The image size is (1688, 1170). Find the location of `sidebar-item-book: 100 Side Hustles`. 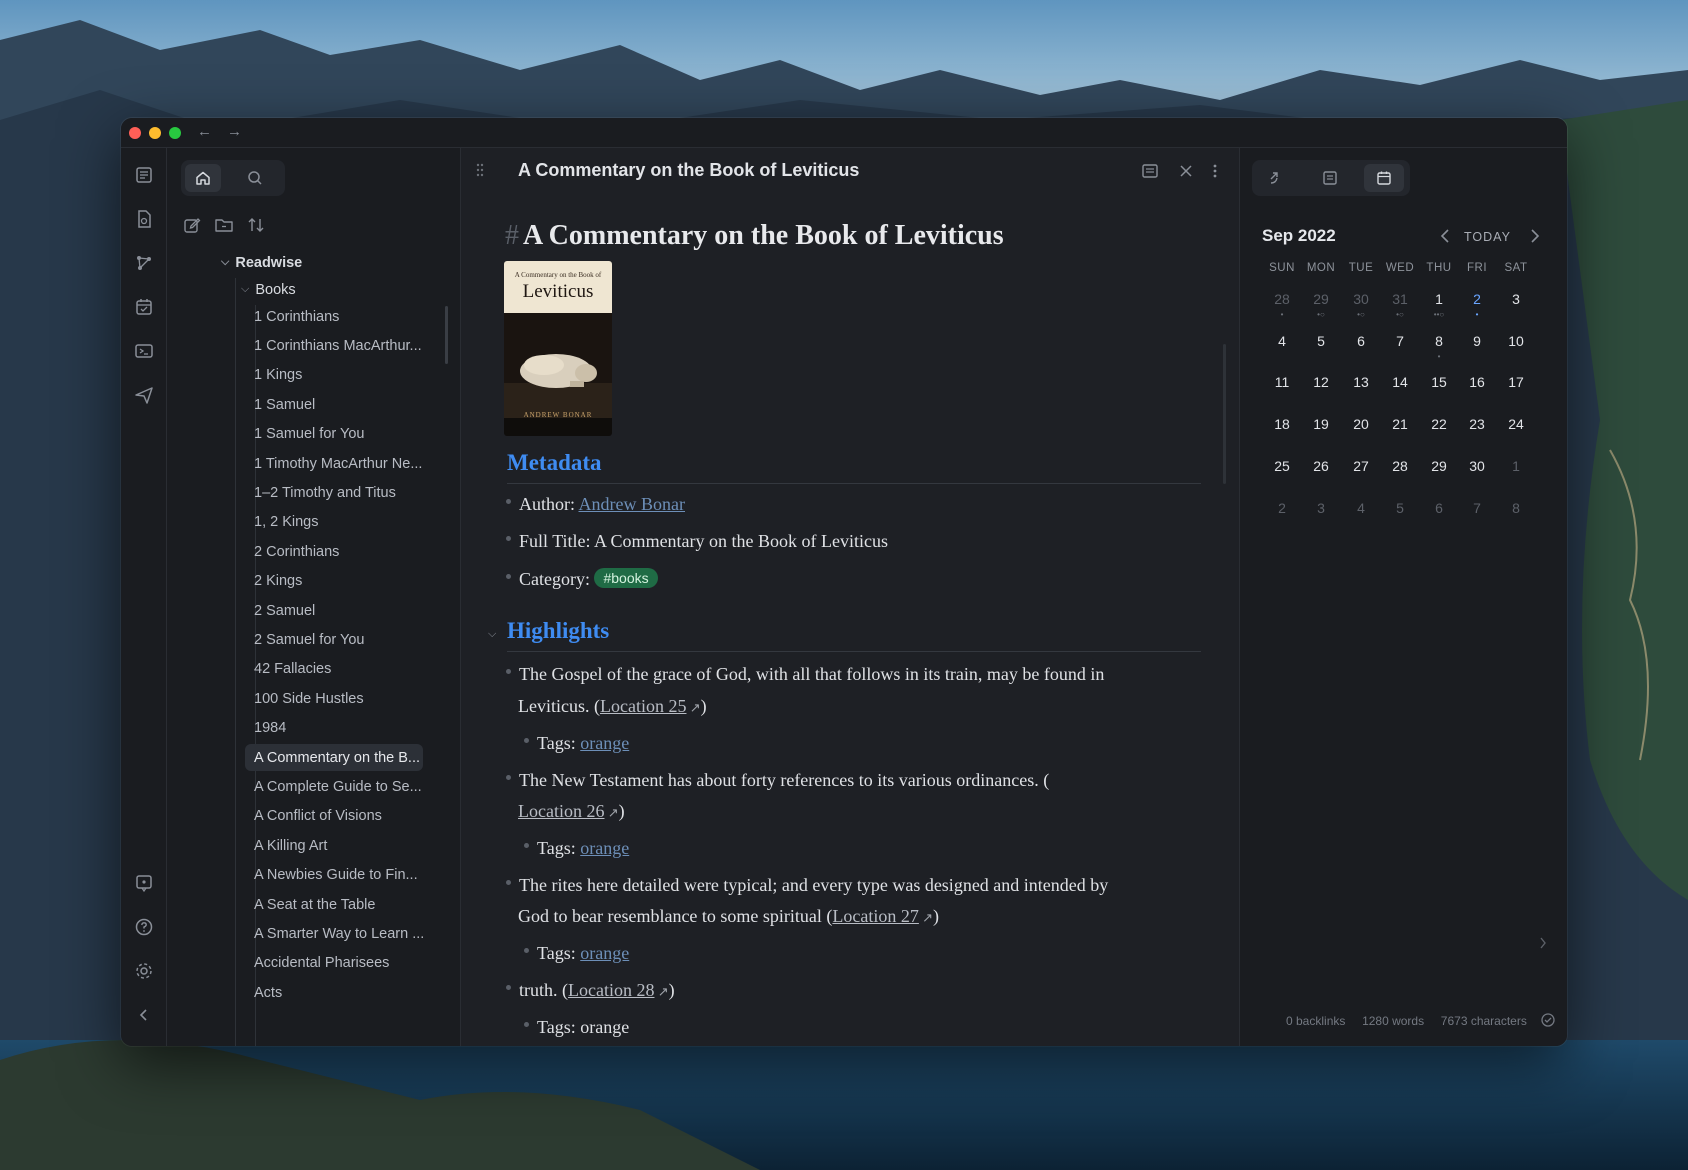

sidebar-item-book: 100 Side Hustles is located at coordinates (334, 698).